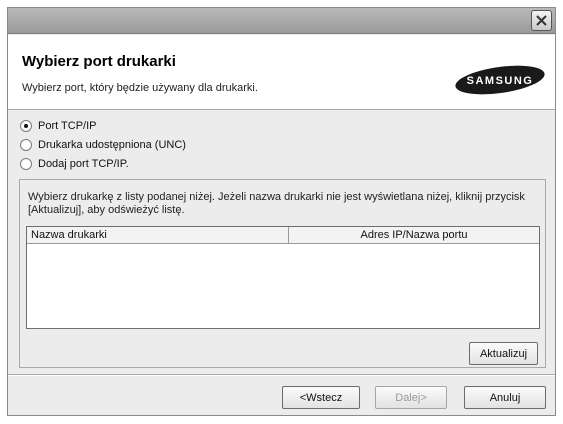  What do you see at coordinates (158, 235) in the screenshot?
I see `column-printer-name: Nazwa drukarki` at bounding box center [158, 235].